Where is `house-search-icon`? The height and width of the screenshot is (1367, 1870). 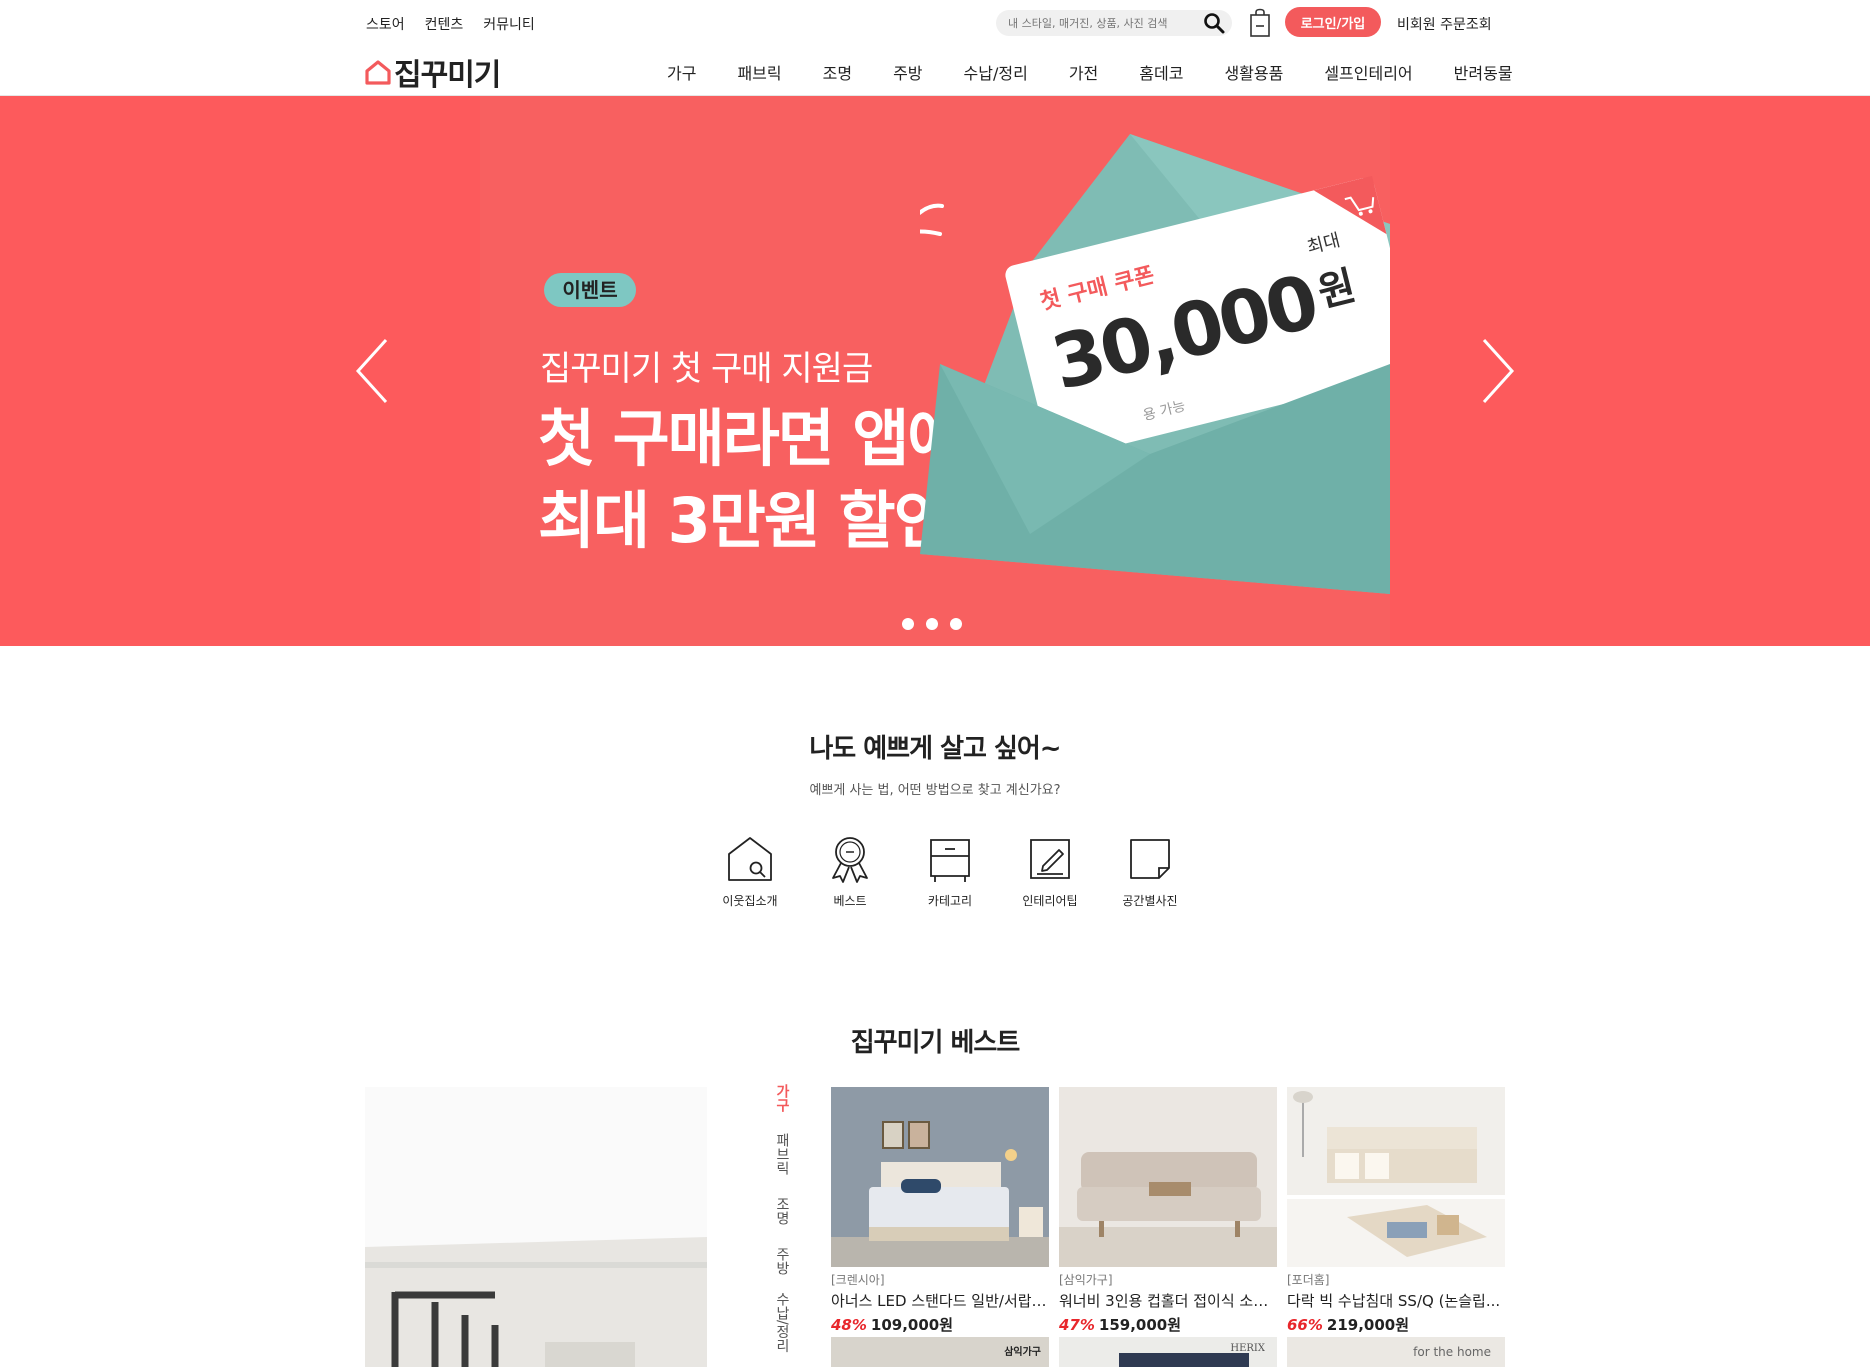 house-search-icon is located at coordinates (750, 859).